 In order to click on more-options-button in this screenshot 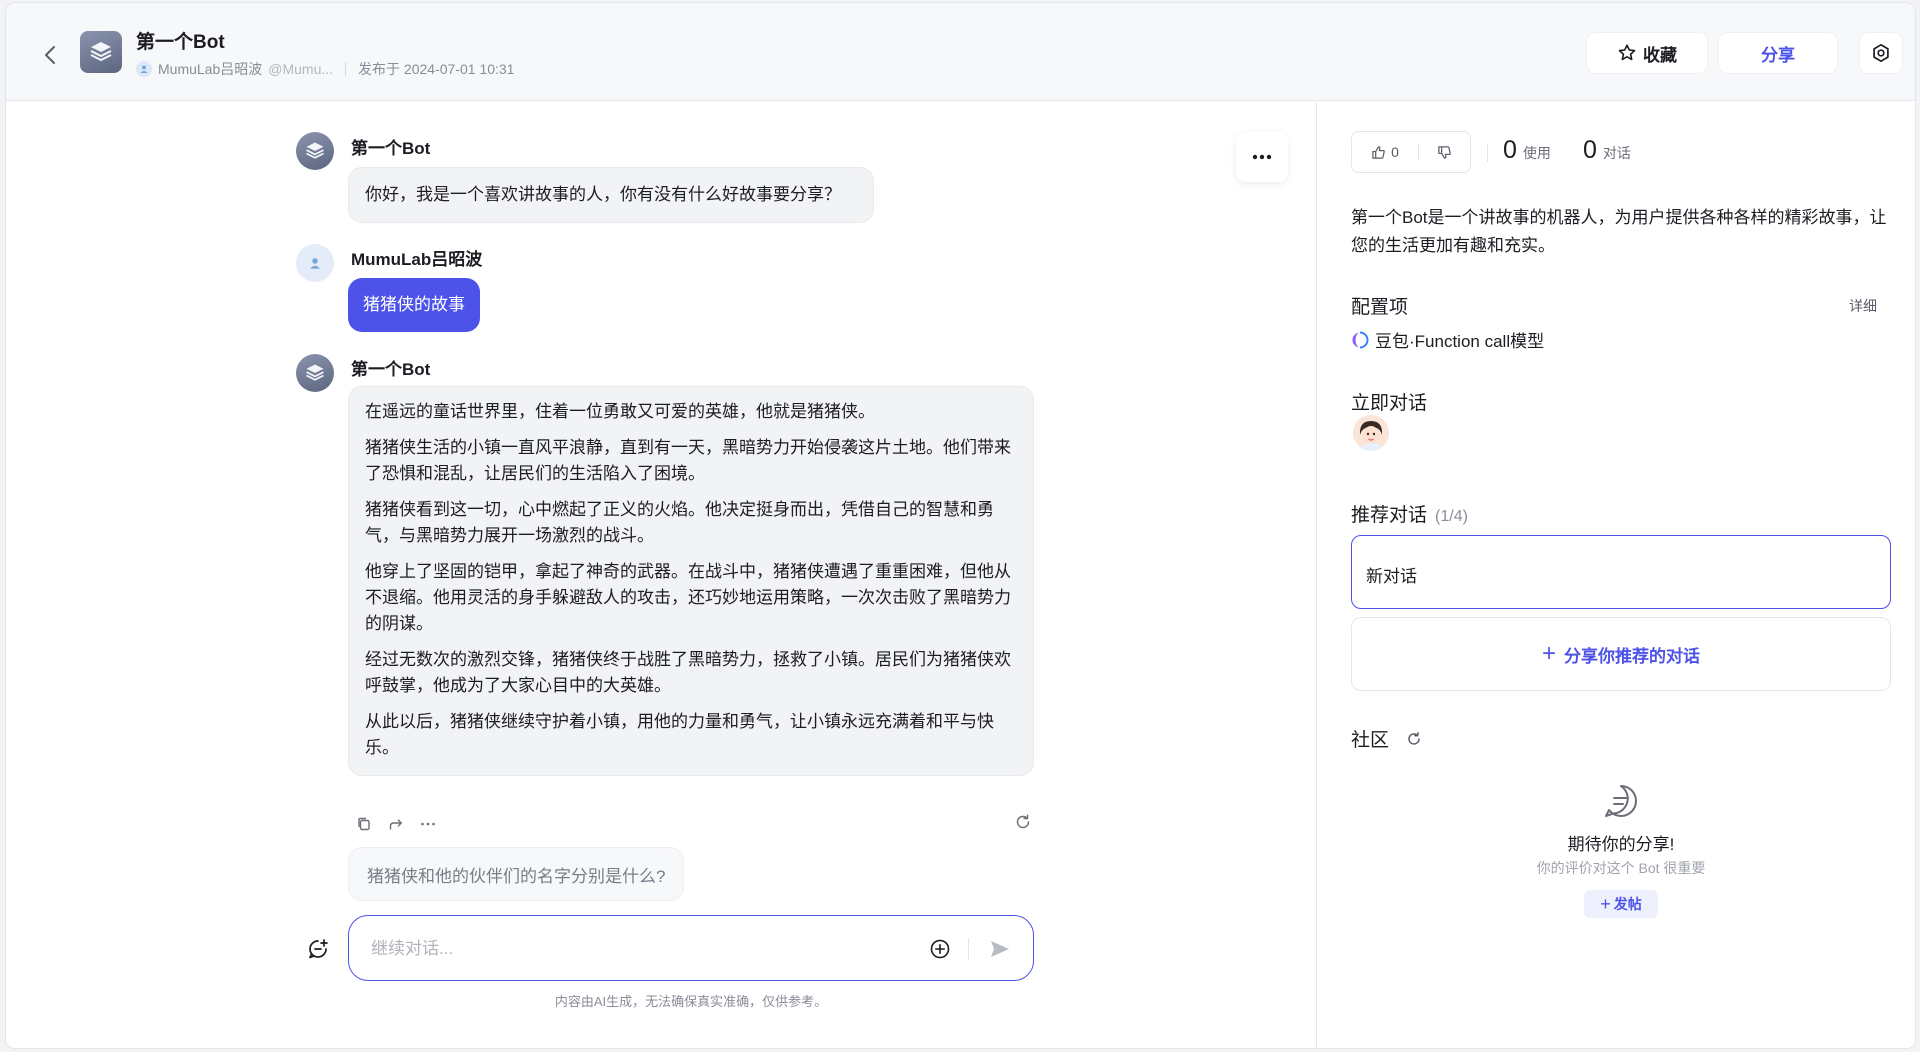, I will do `click(1262, 157)`.